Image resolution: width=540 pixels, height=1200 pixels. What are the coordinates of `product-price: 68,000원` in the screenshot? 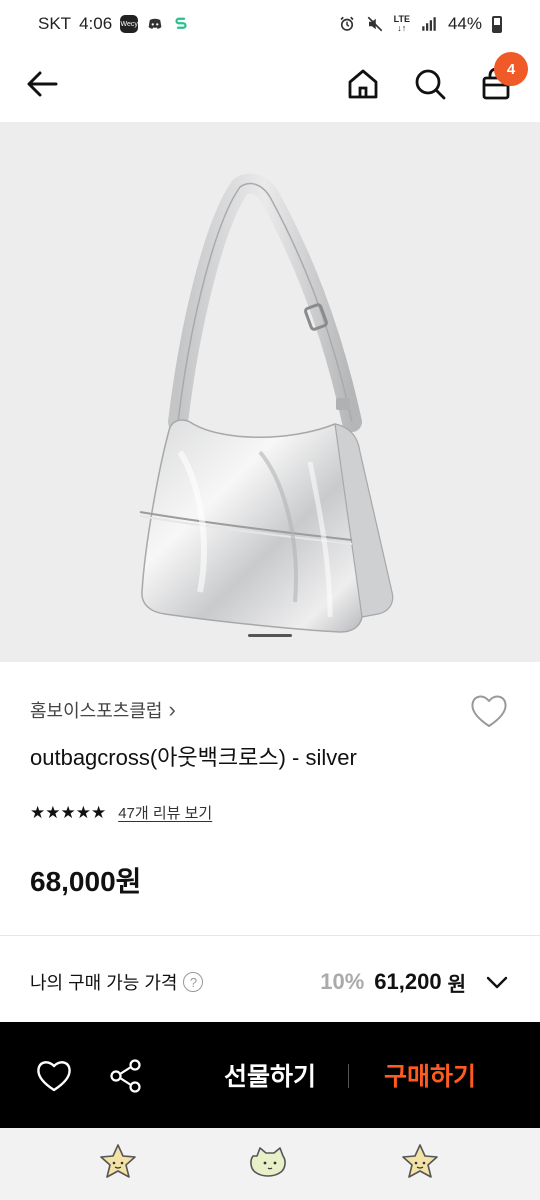 It's located at (86, 881).